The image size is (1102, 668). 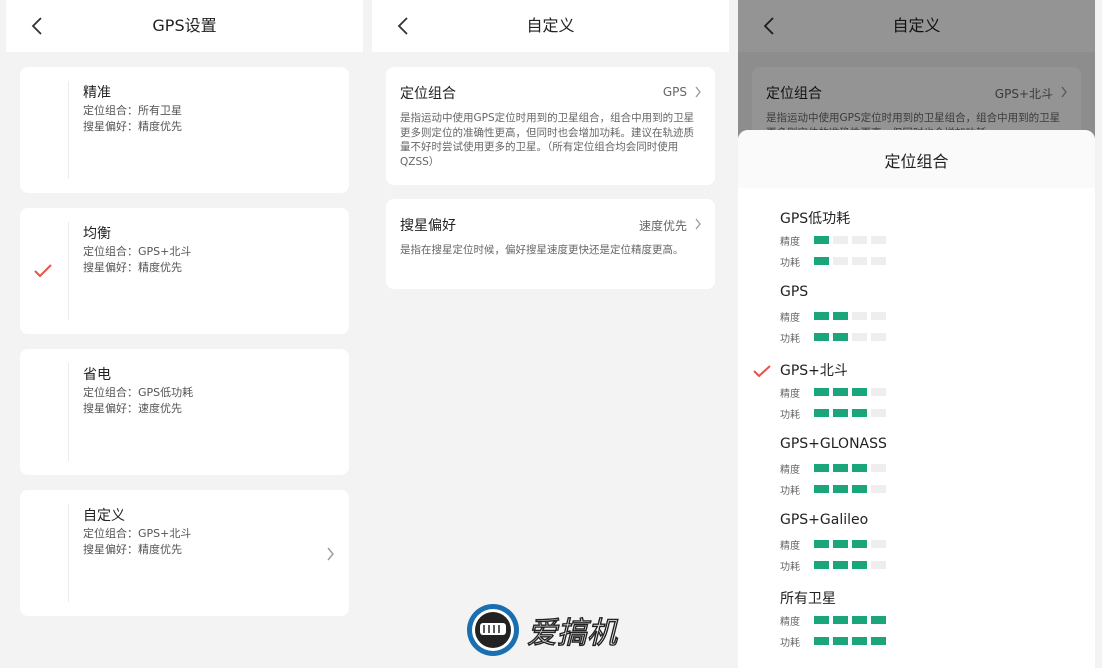 I want to click on mode-title: 省电, so click(x=97, y=375).